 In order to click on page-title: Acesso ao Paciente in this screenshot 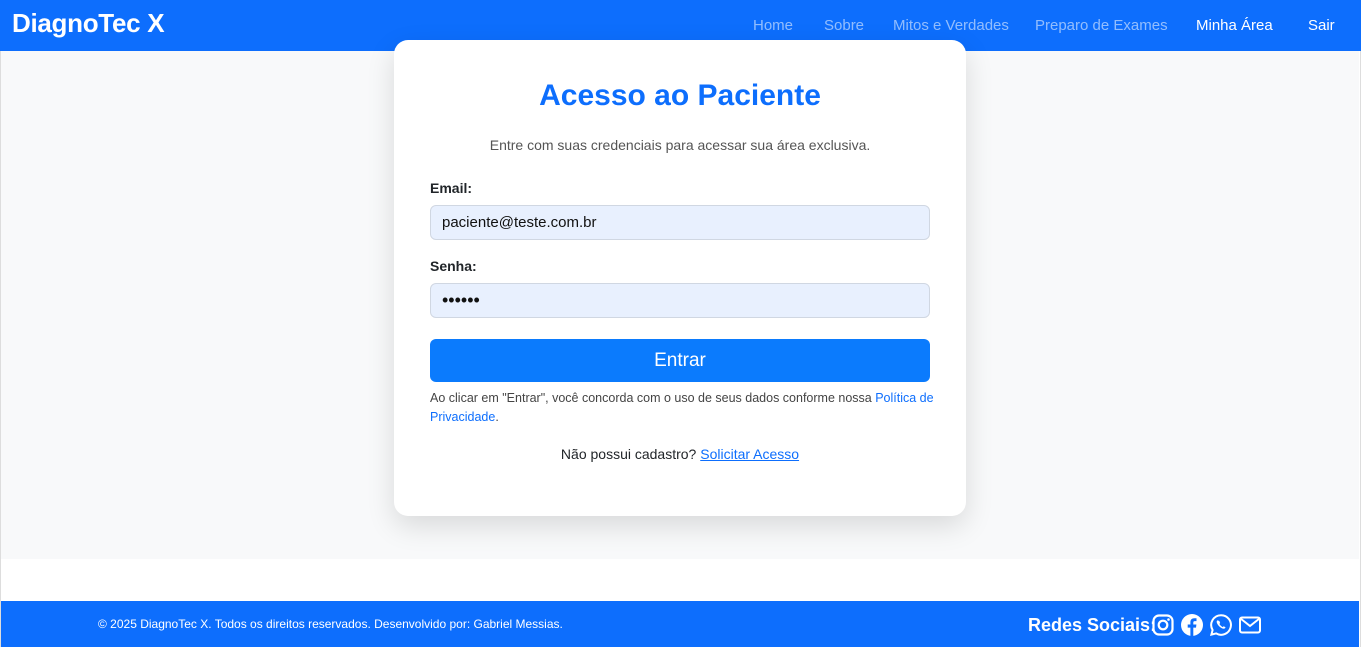, I will do `click(680, 95)`.